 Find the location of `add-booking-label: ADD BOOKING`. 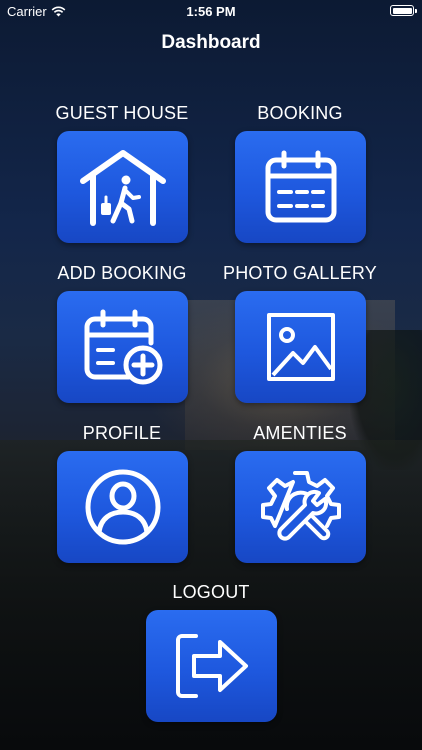

add-booking-label: ADD BOOKING is located at coordinates (122, 273).